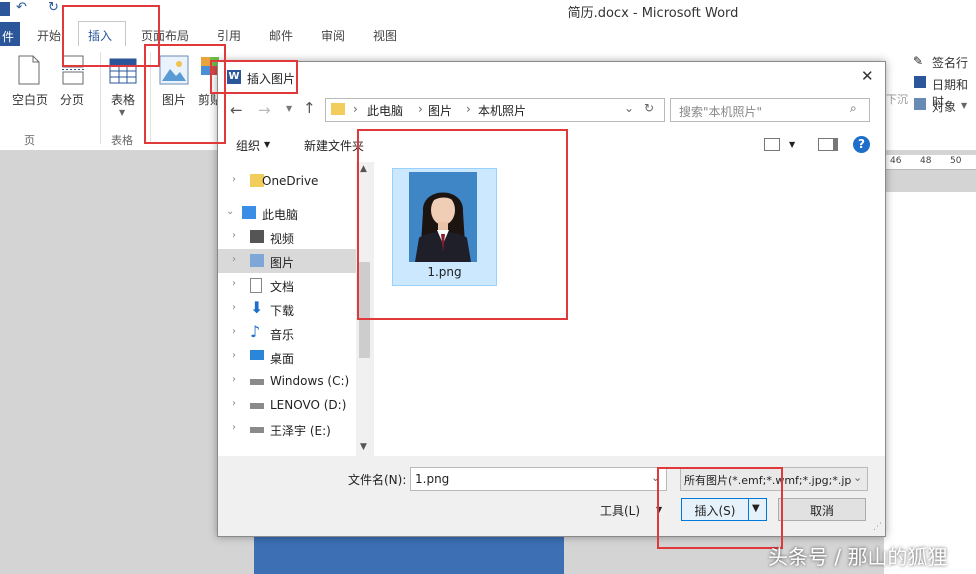 Image resolution: width=976 pixels, height=574 pixels. Describe the element at coordinates (338, 109) in the screenshot. I see `folder-icon` at that location.